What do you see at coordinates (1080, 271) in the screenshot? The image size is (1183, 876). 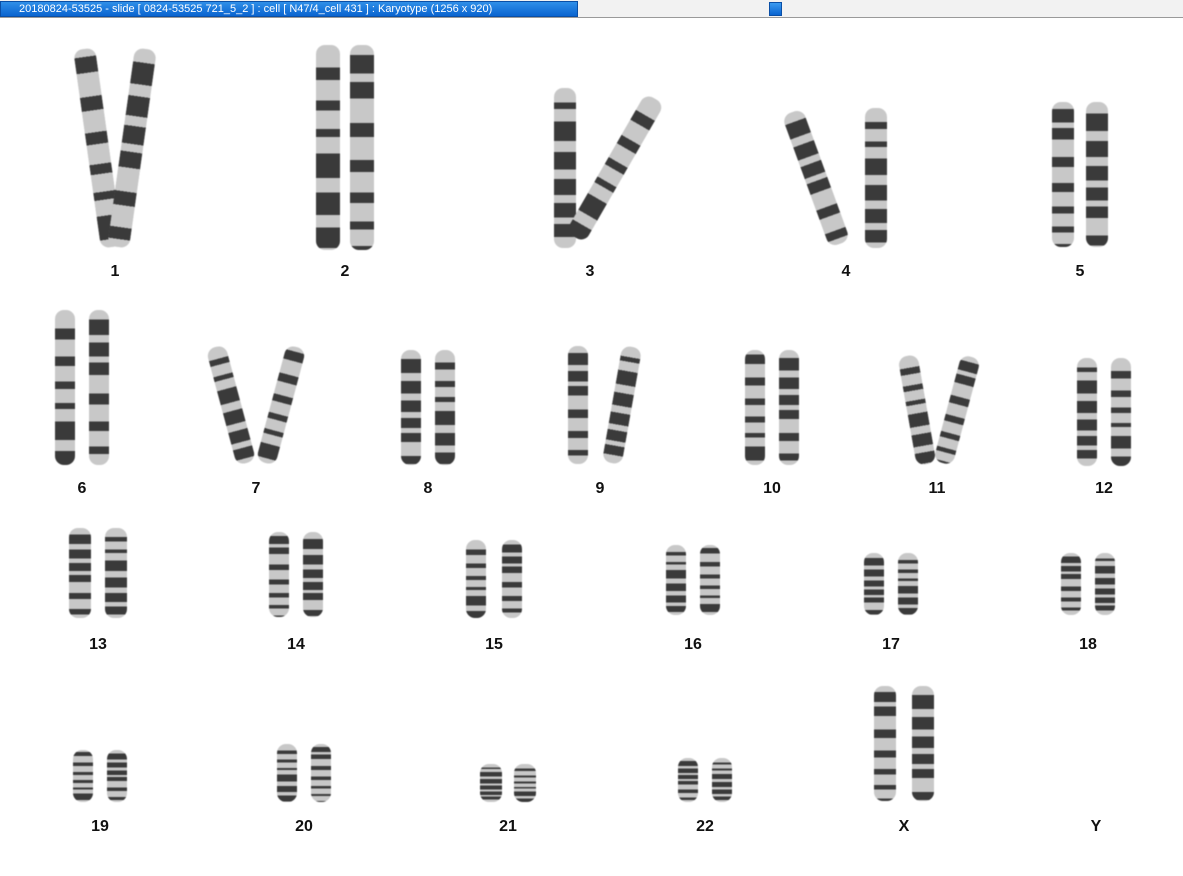 I see `chromosome-label-5: 5` at bounding box center [1080, 271].